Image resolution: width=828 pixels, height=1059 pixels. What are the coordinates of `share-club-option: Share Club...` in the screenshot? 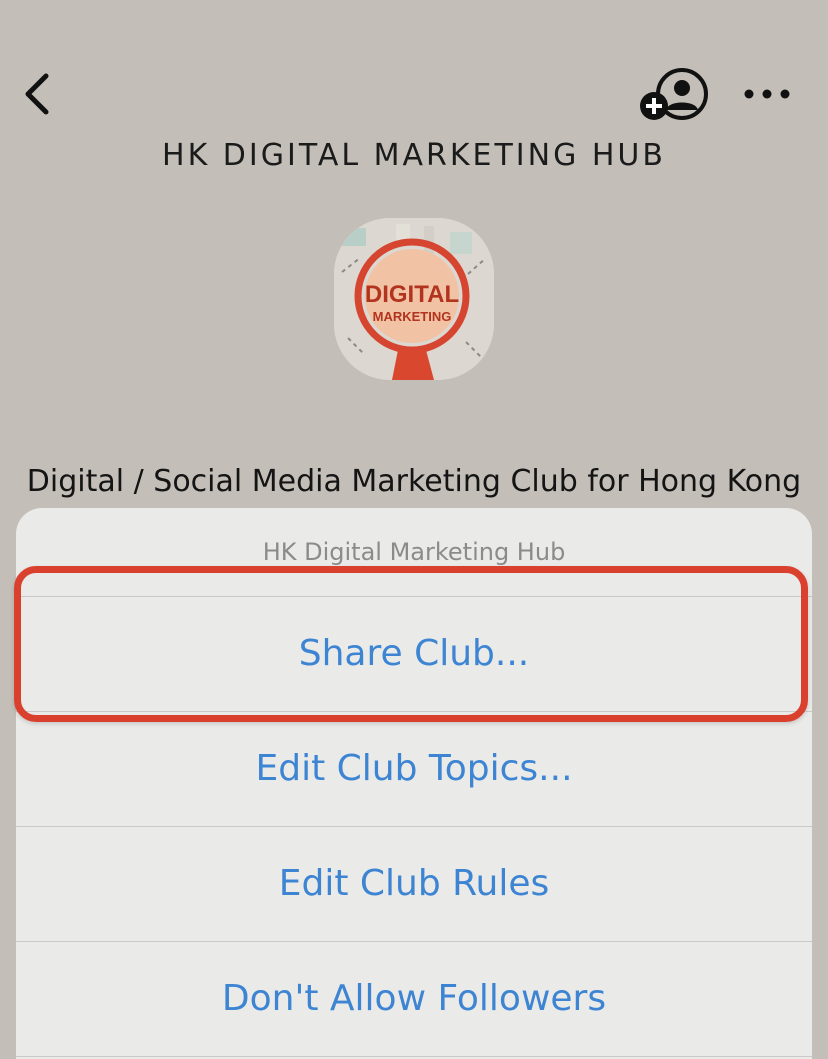 It's located at (414, 654).